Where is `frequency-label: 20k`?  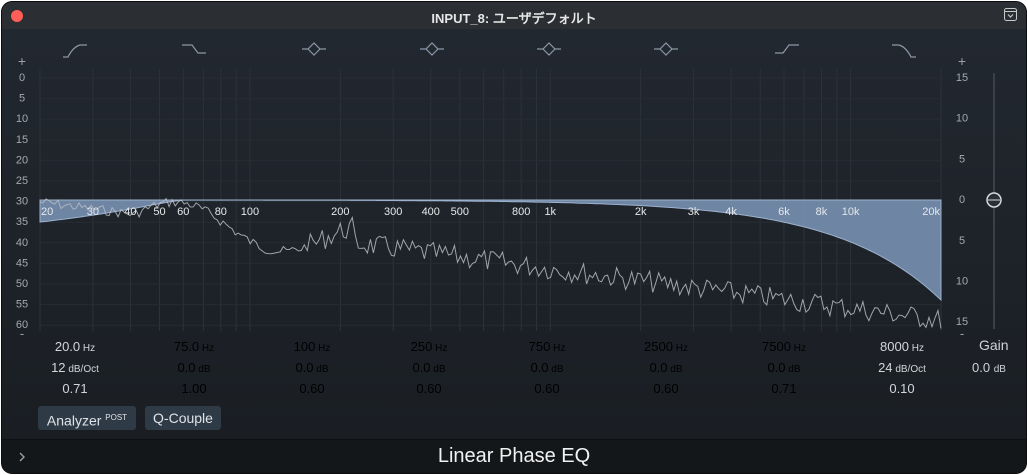 frequency-label: 20k is located at coordinates (931, 212).